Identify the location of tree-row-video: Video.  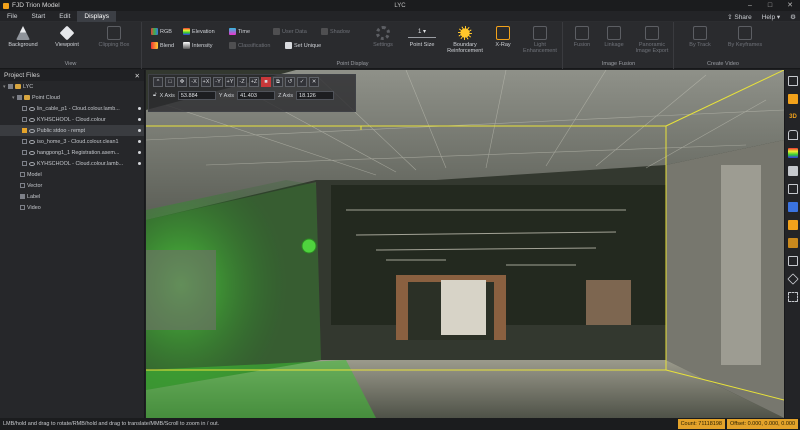
(72, 207).